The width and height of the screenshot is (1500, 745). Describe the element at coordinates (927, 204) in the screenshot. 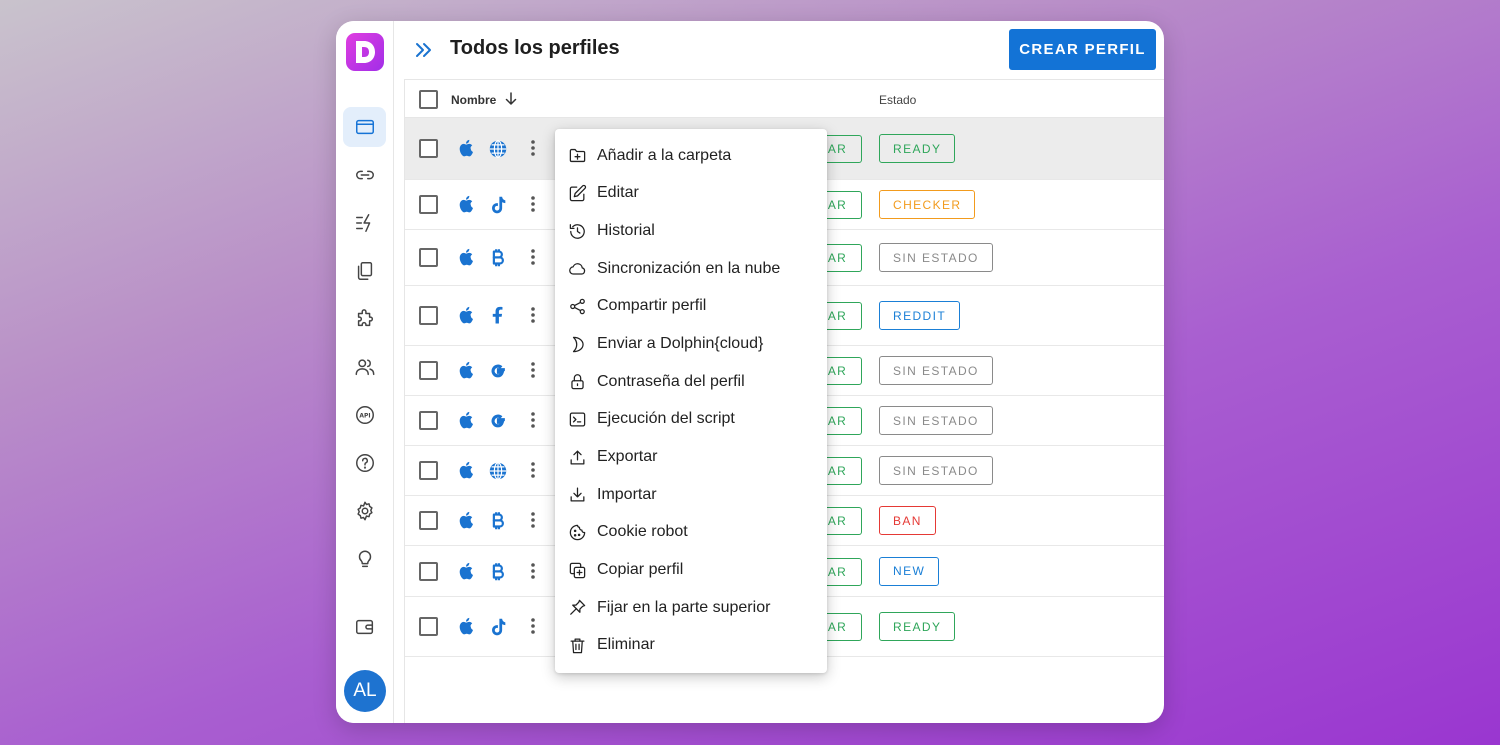

I see `status-badge: CHECKER` at that location.